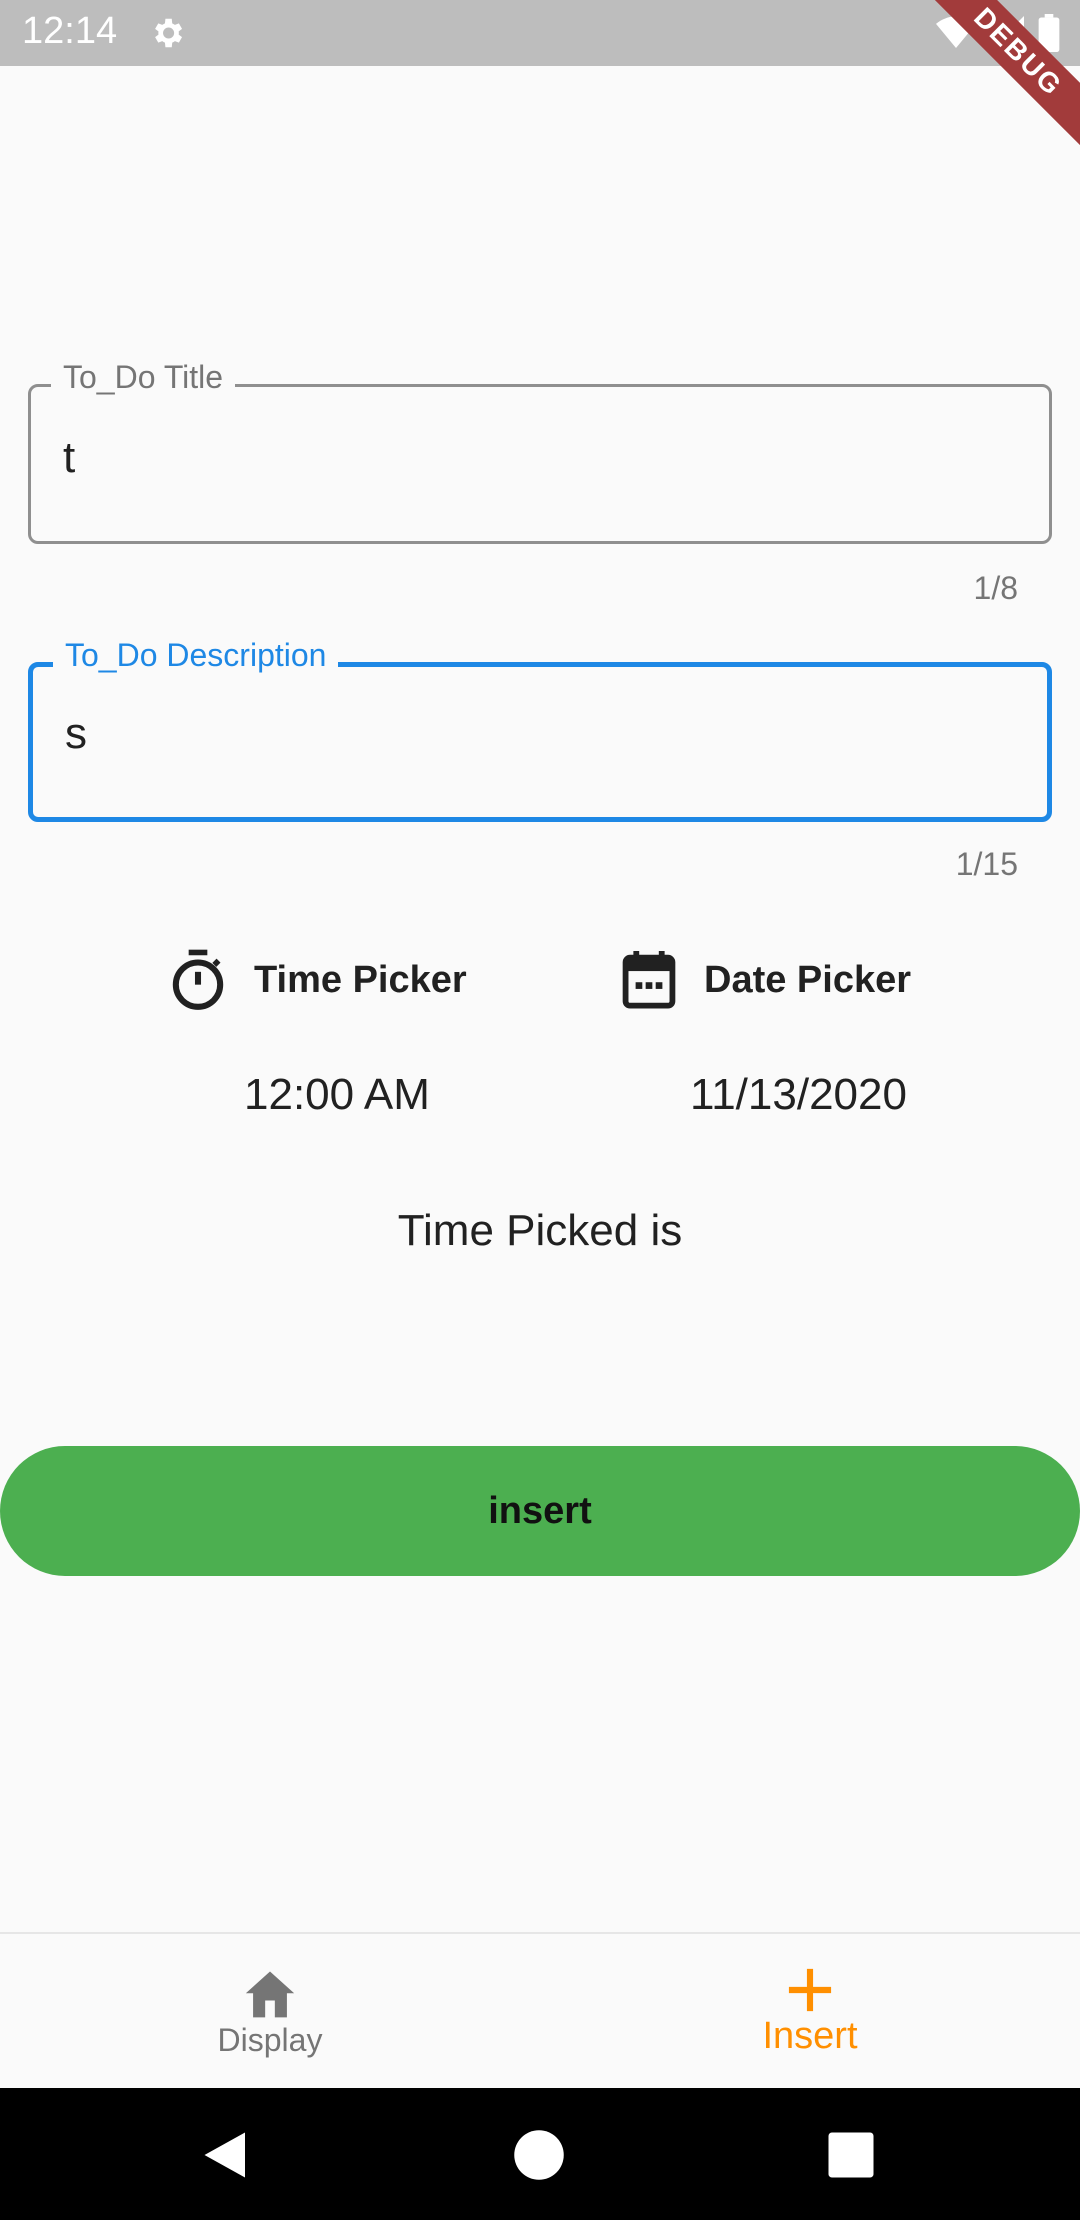 The width and height of the screenshot is (1080, 2220). What do you see at coordinates (143, 377) in the screenshot?
I see `todo-title-label: To_Do Title` at bounding box center [143, 377].